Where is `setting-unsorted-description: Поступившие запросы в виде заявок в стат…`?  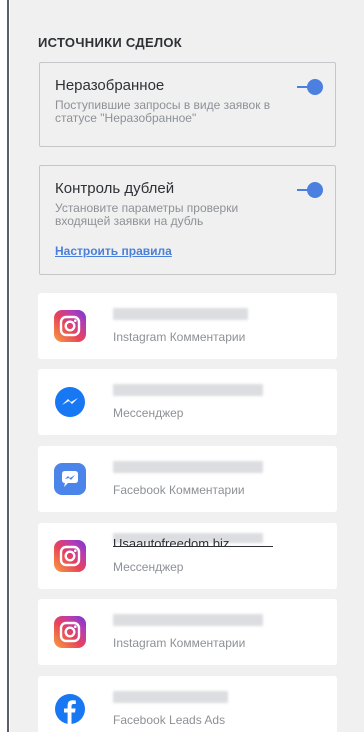 setting-unsorted-description: Поступившие запросы в виде заявок в стат… is located at coordinates (163, 111).